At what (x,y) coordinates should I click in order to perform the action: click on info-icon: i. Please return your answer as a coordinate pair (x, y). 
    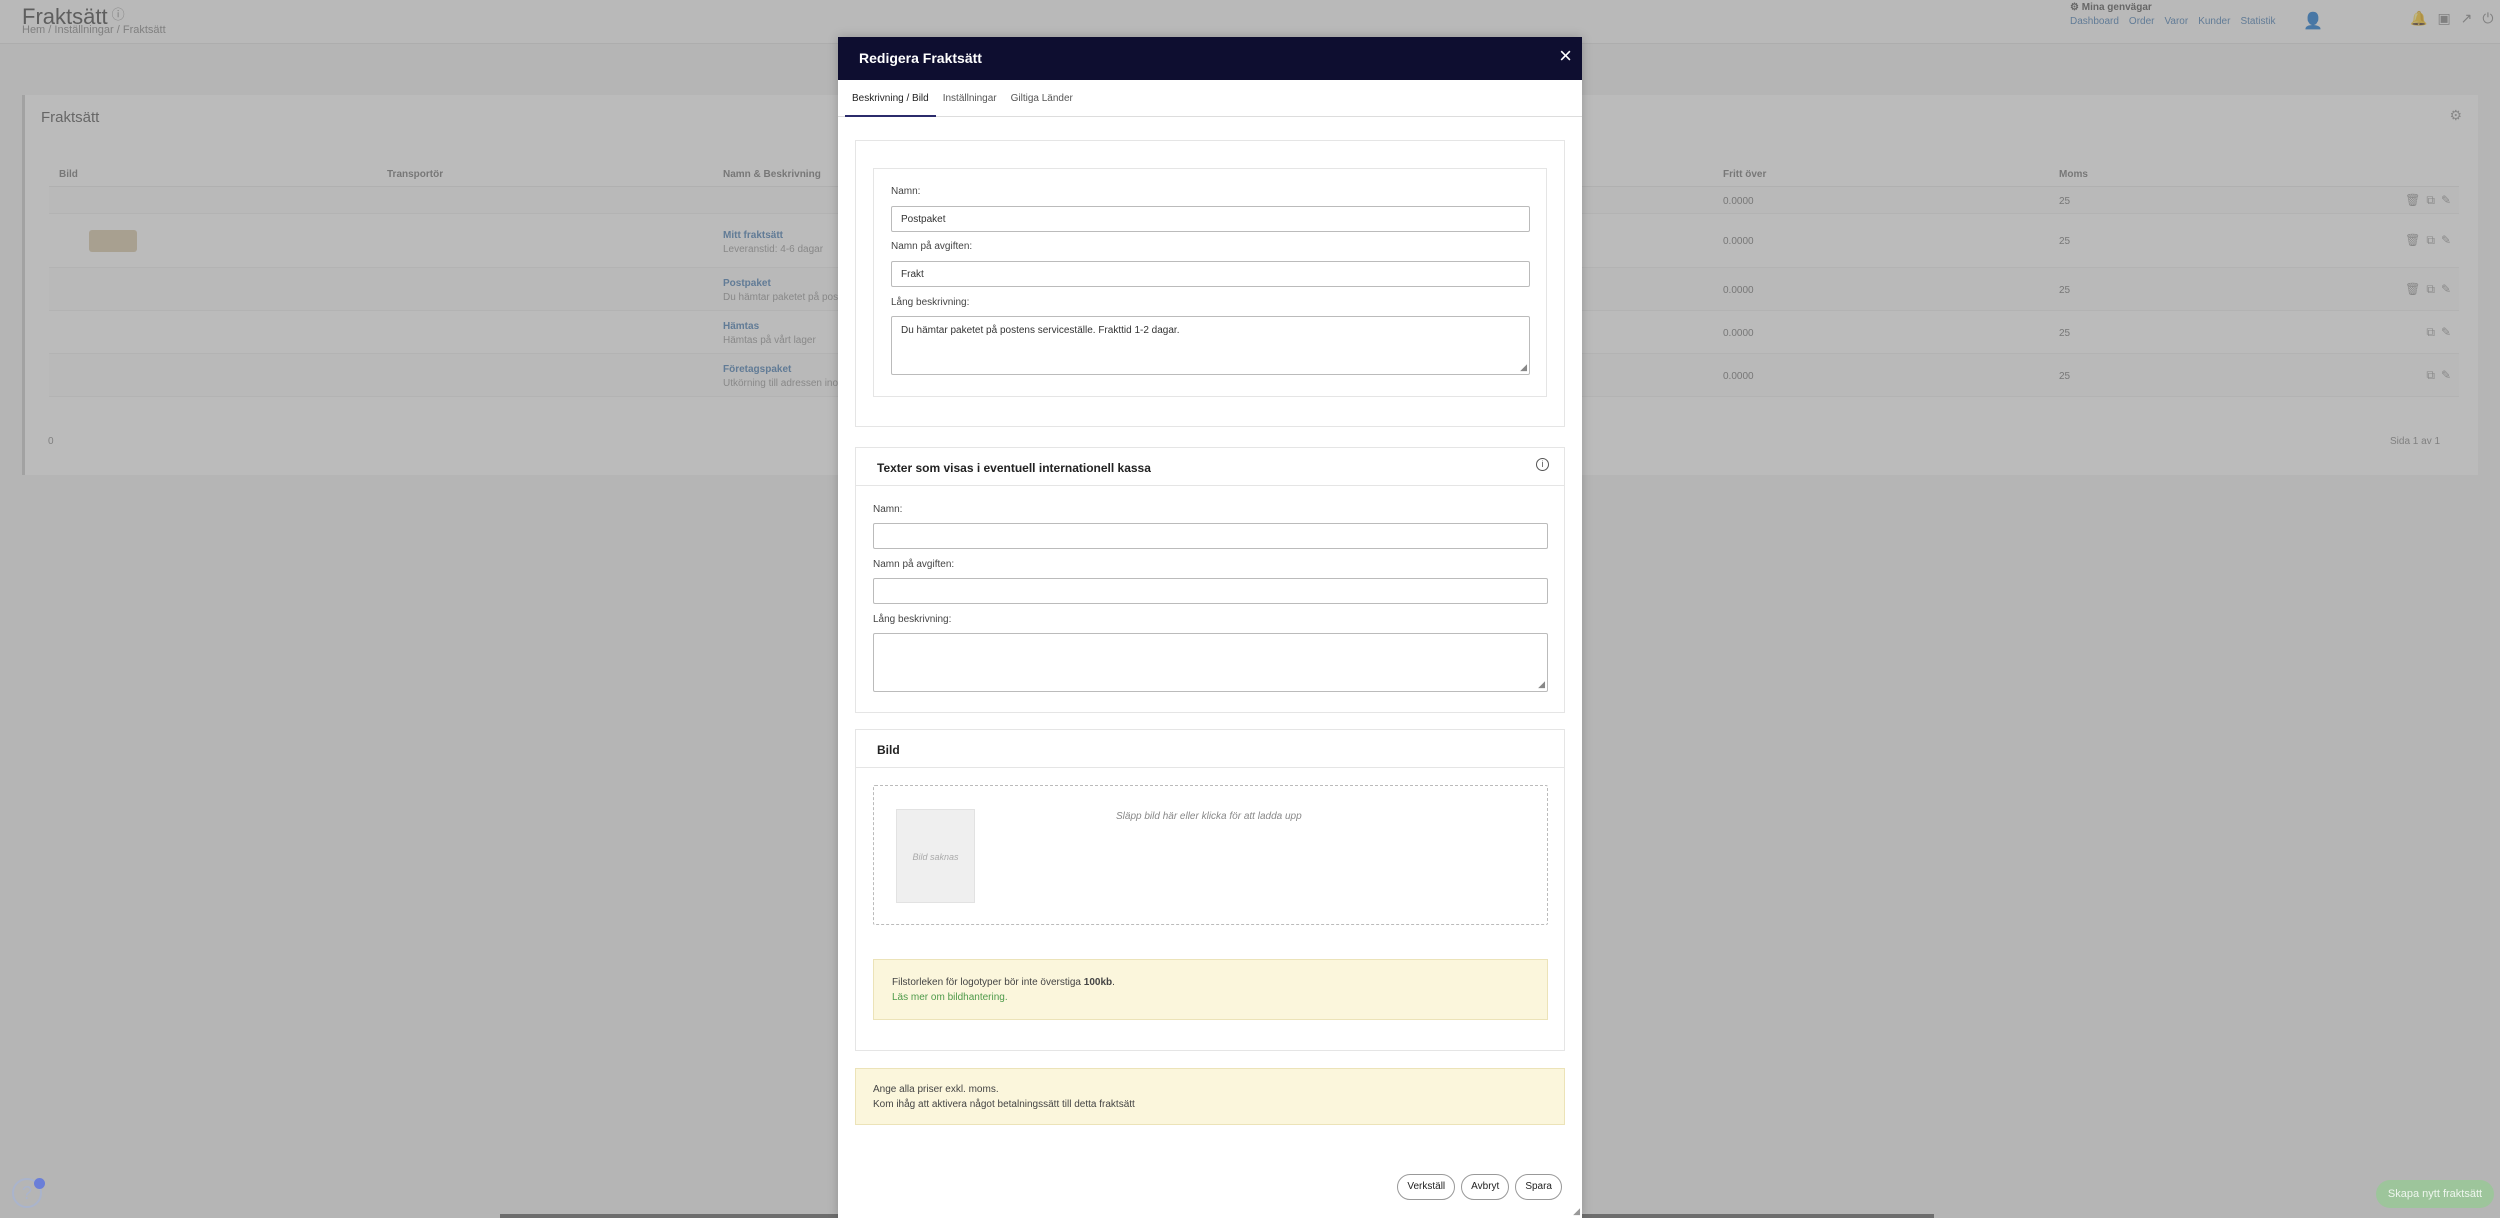
    Looking at the image, I should click on (1542, 464).